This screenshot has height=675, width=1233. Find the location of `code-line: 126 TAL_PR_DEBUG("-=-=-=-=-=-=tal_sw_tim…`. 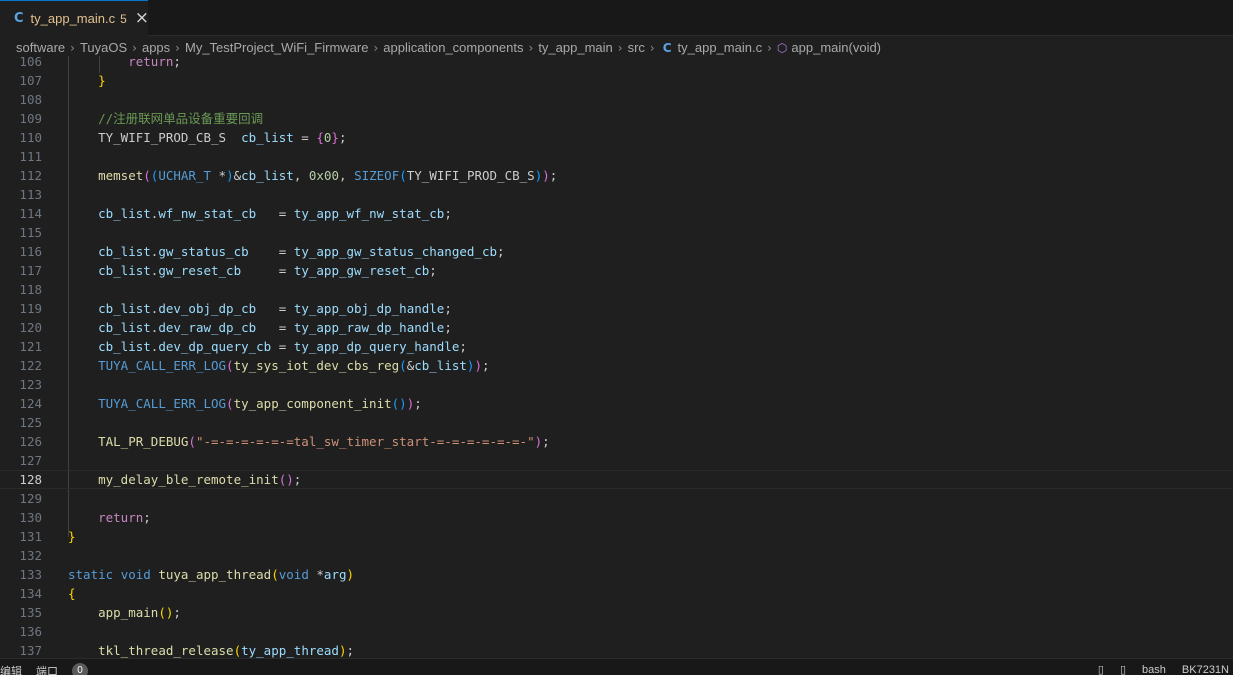

code-line: 126 TAL_PR_DEBUG("-=-=-=-=-=-=tal_sw_tim… is located at coordinates (616, 441).